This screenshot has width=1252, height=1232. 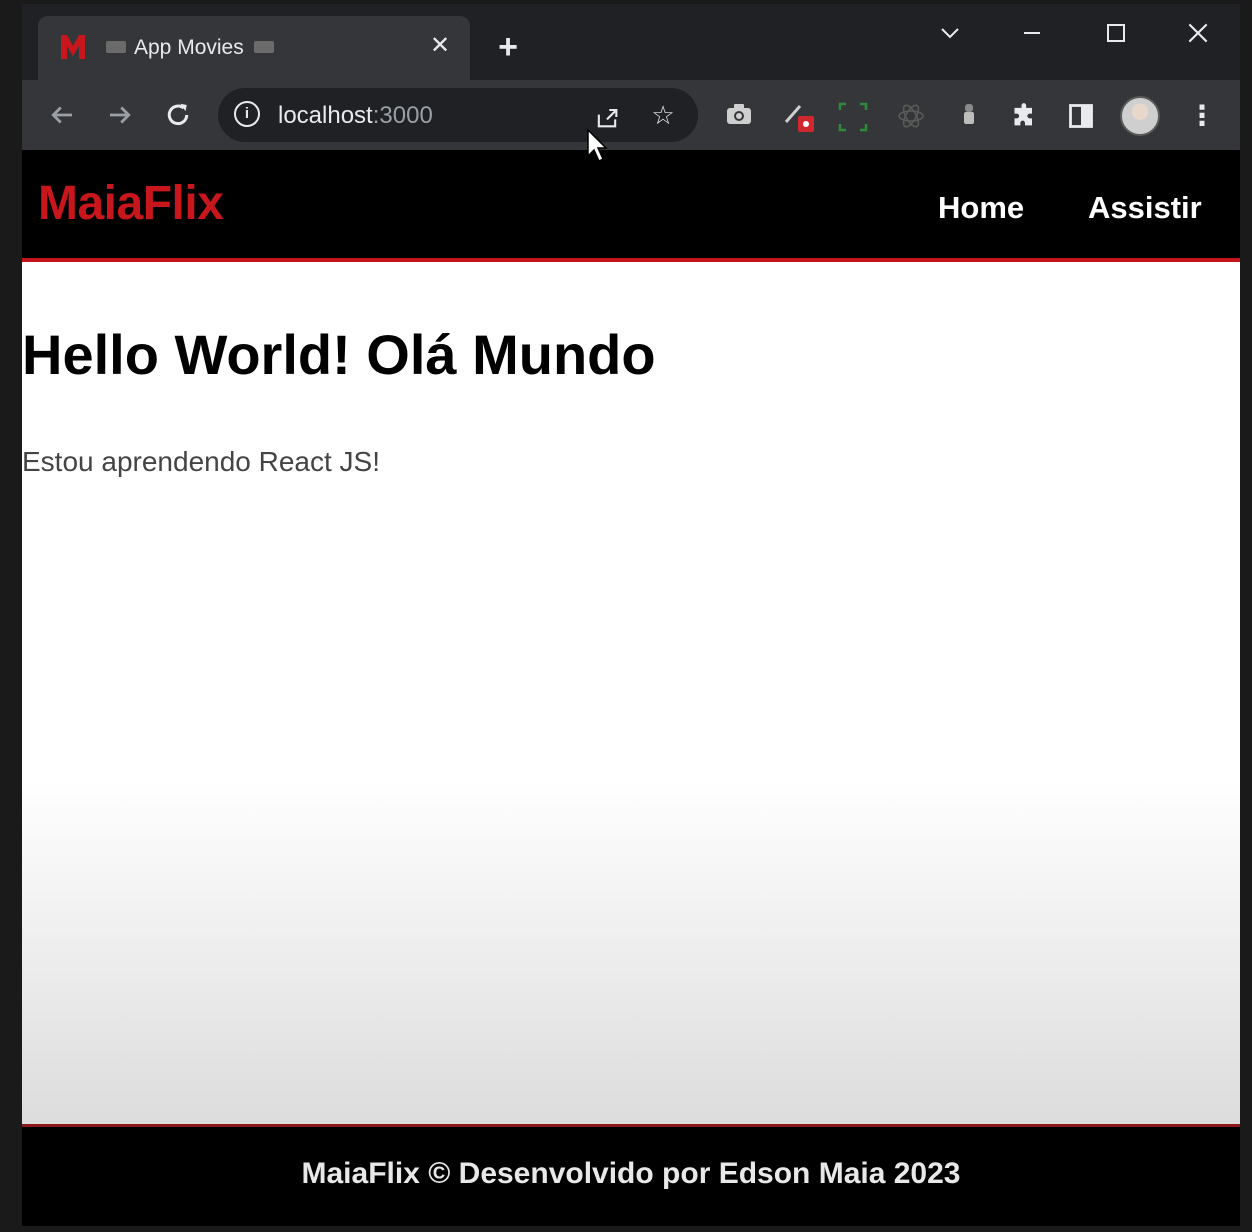 I want to click on address-bar: i localhost:3000 ☆, so click(x=458, y=115).